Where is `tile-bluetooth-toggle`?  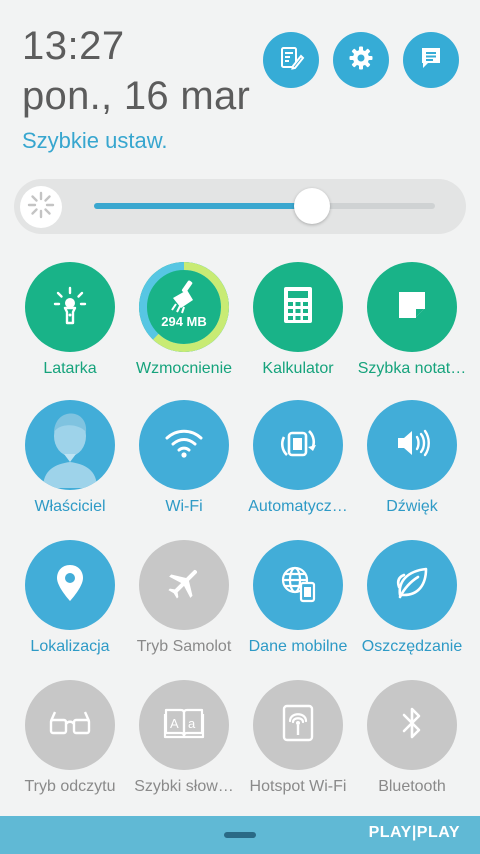 tile-bluetooth-toggle is located at coordinates (412, 725).